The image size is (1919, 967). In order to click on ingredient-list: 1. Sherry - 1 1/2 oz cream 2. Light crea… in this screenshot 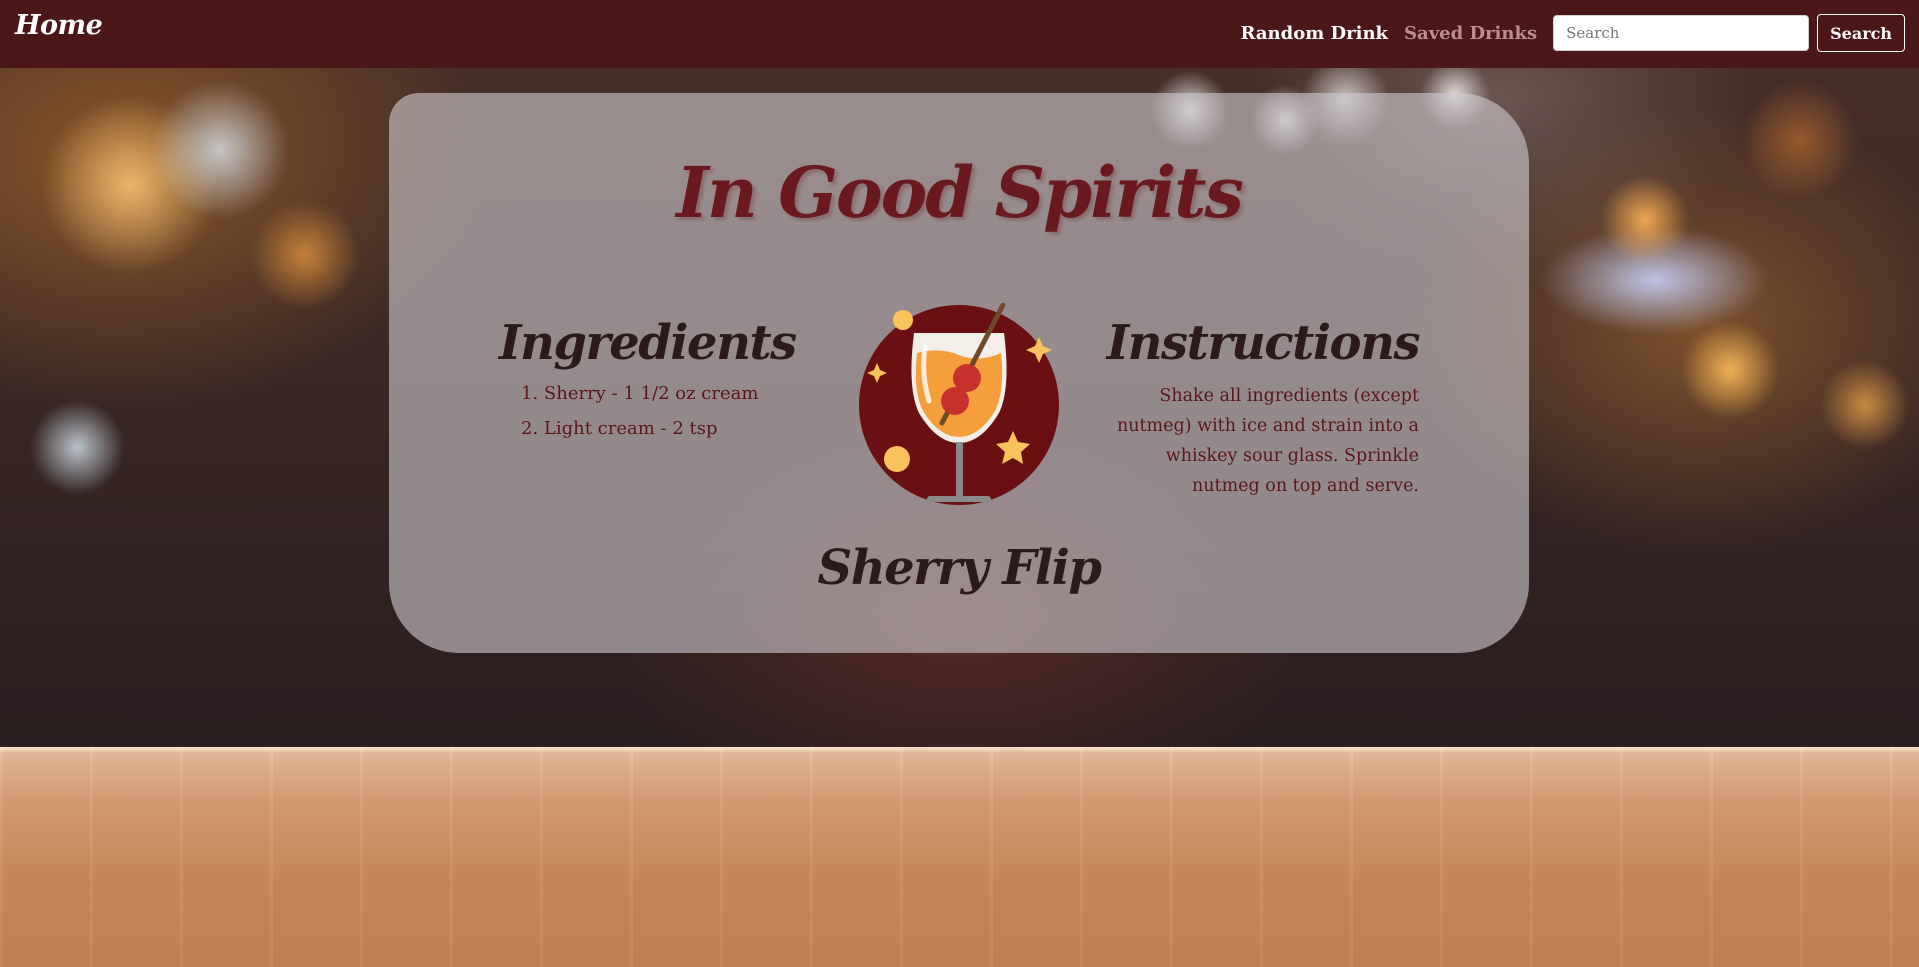, I will do `click(660, 411)`.